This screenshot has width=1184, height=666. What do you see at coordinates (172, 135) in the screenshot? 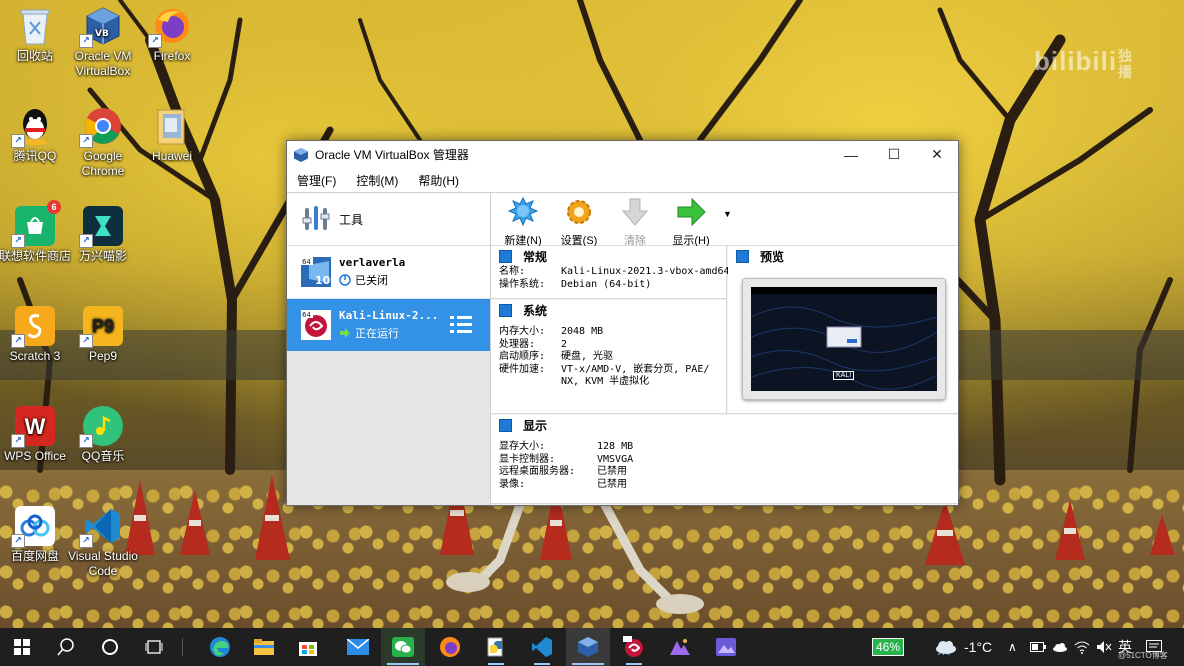
I see `desktop-icon-huawei-folder: Huawei` at bounding box center [172, 135].